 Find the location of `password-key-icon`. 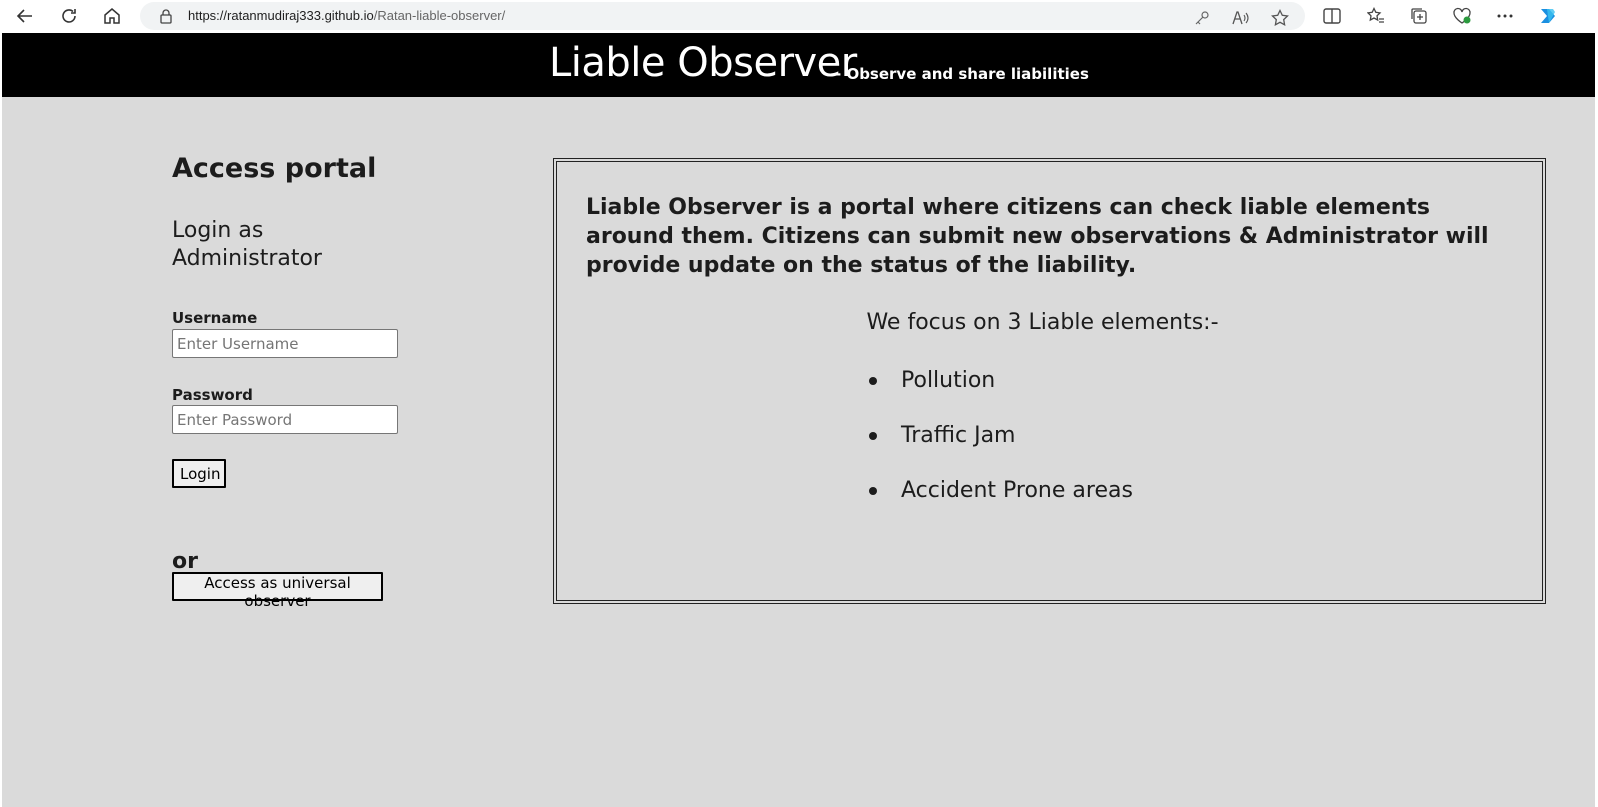

password-key-icon is located at coordinates (1202, 18).